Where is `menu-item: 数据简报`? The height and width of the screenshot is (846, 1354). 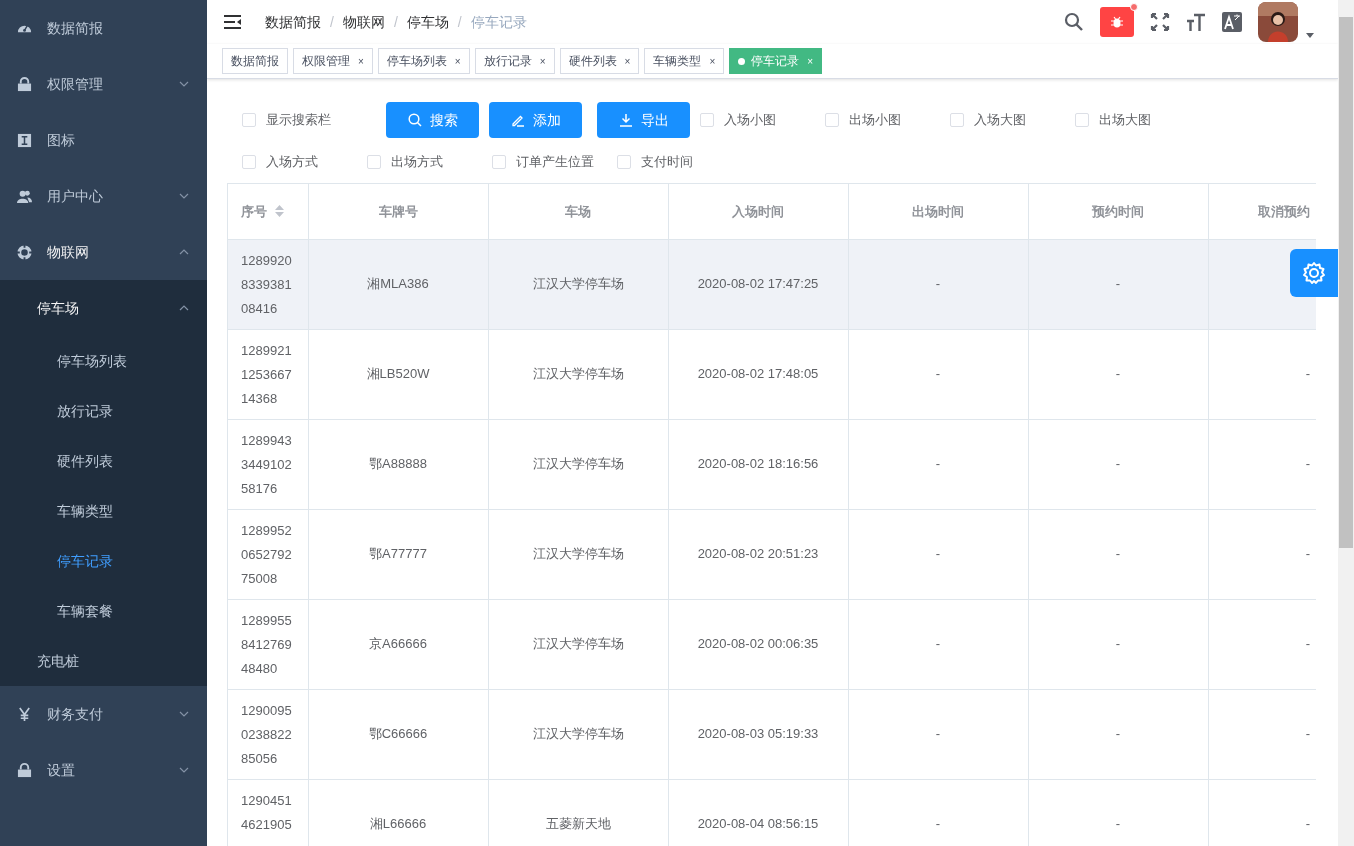
menu-item: 数据简报 is located at coordinates (103, 28).